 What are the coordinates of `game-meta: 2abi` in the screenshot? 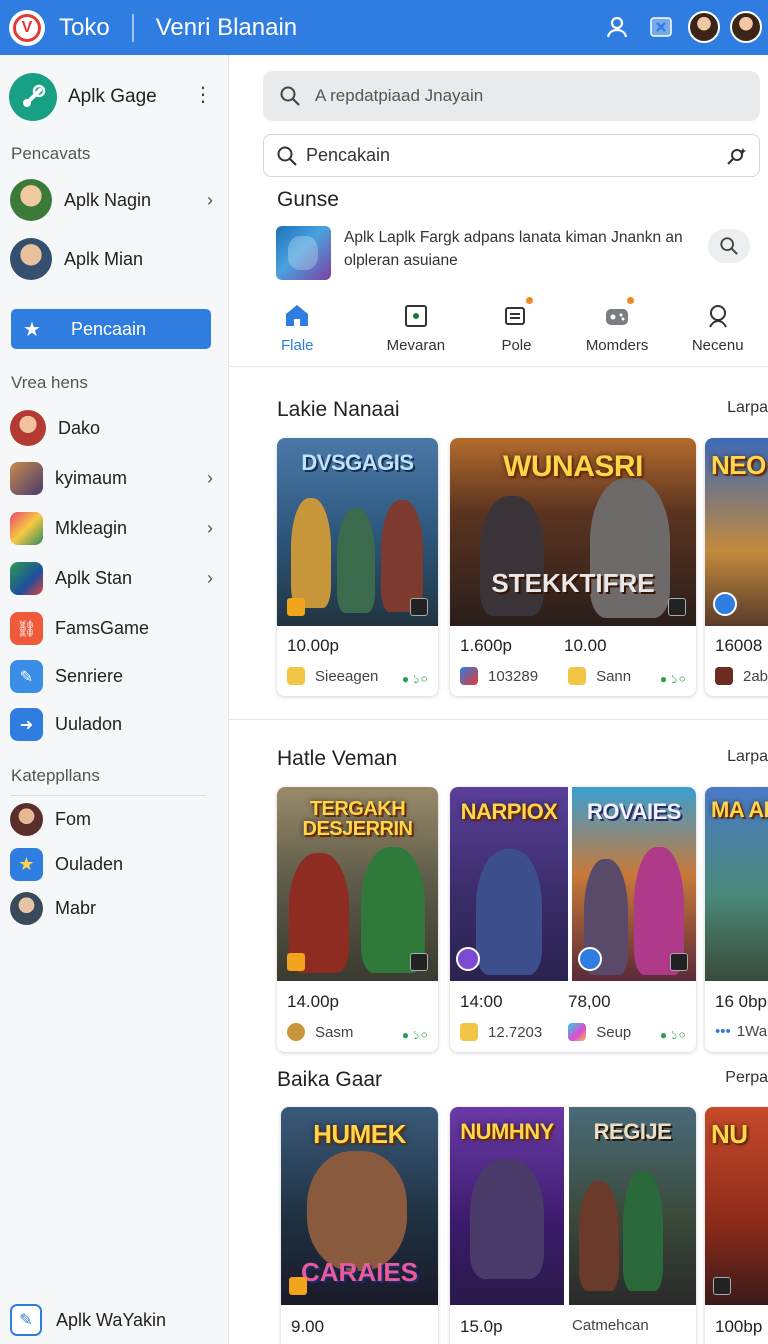 It's located at (741, 676).